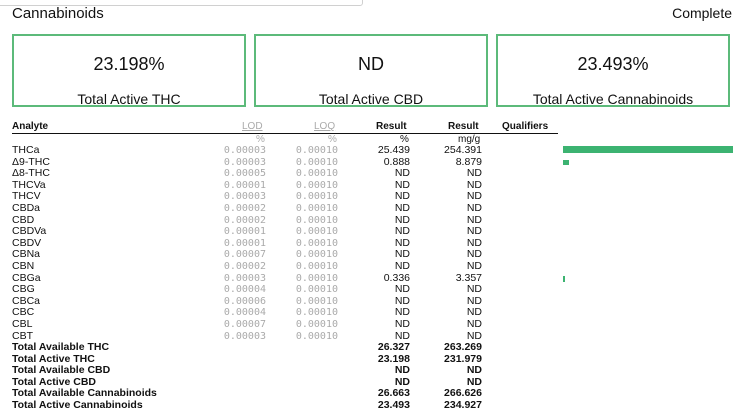 The height and width of the screenshot is (413, 751). What do you see at coordinates (393, 150) in the screenshot?
I see `result-percent-cell: 25.439` at bounding box center [393, 150].